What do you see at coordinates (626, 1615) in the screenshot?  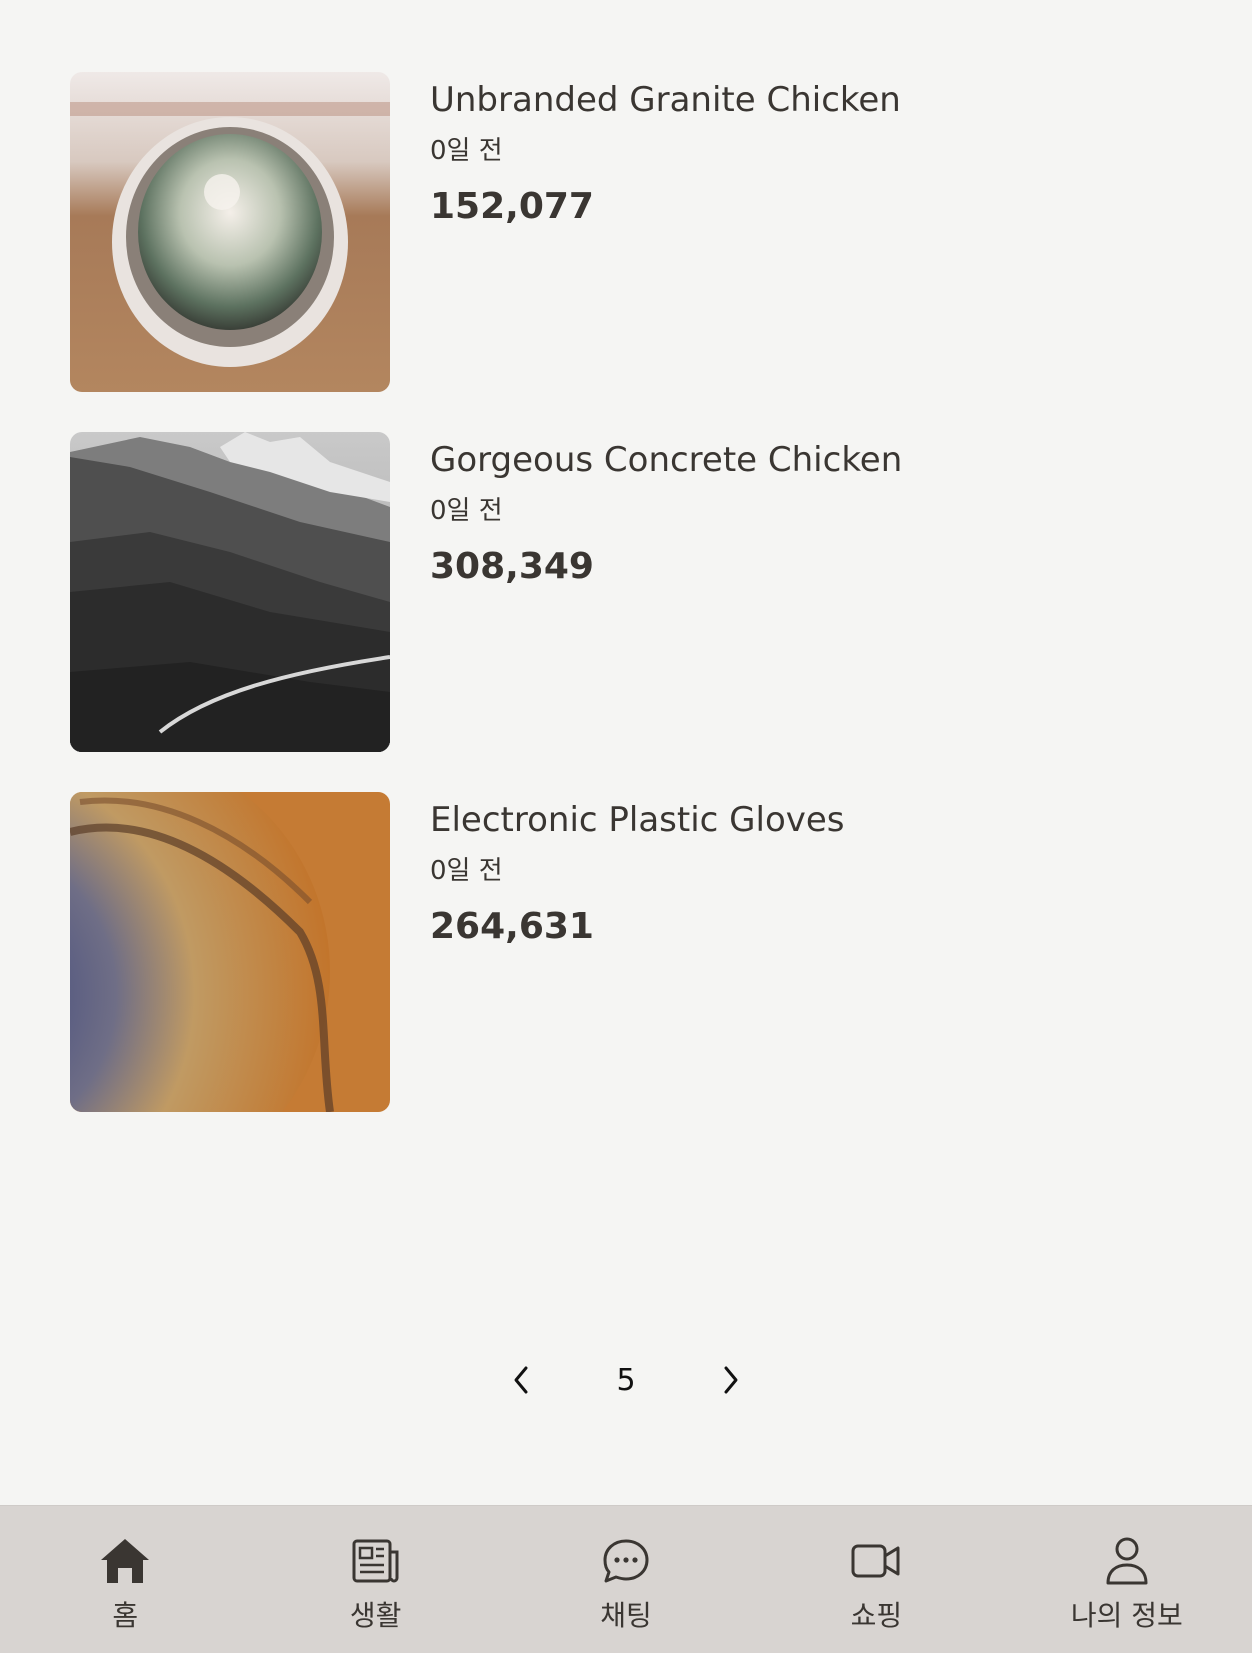 I see `tab-label: 채팅` at bounding box center [626, 1615].